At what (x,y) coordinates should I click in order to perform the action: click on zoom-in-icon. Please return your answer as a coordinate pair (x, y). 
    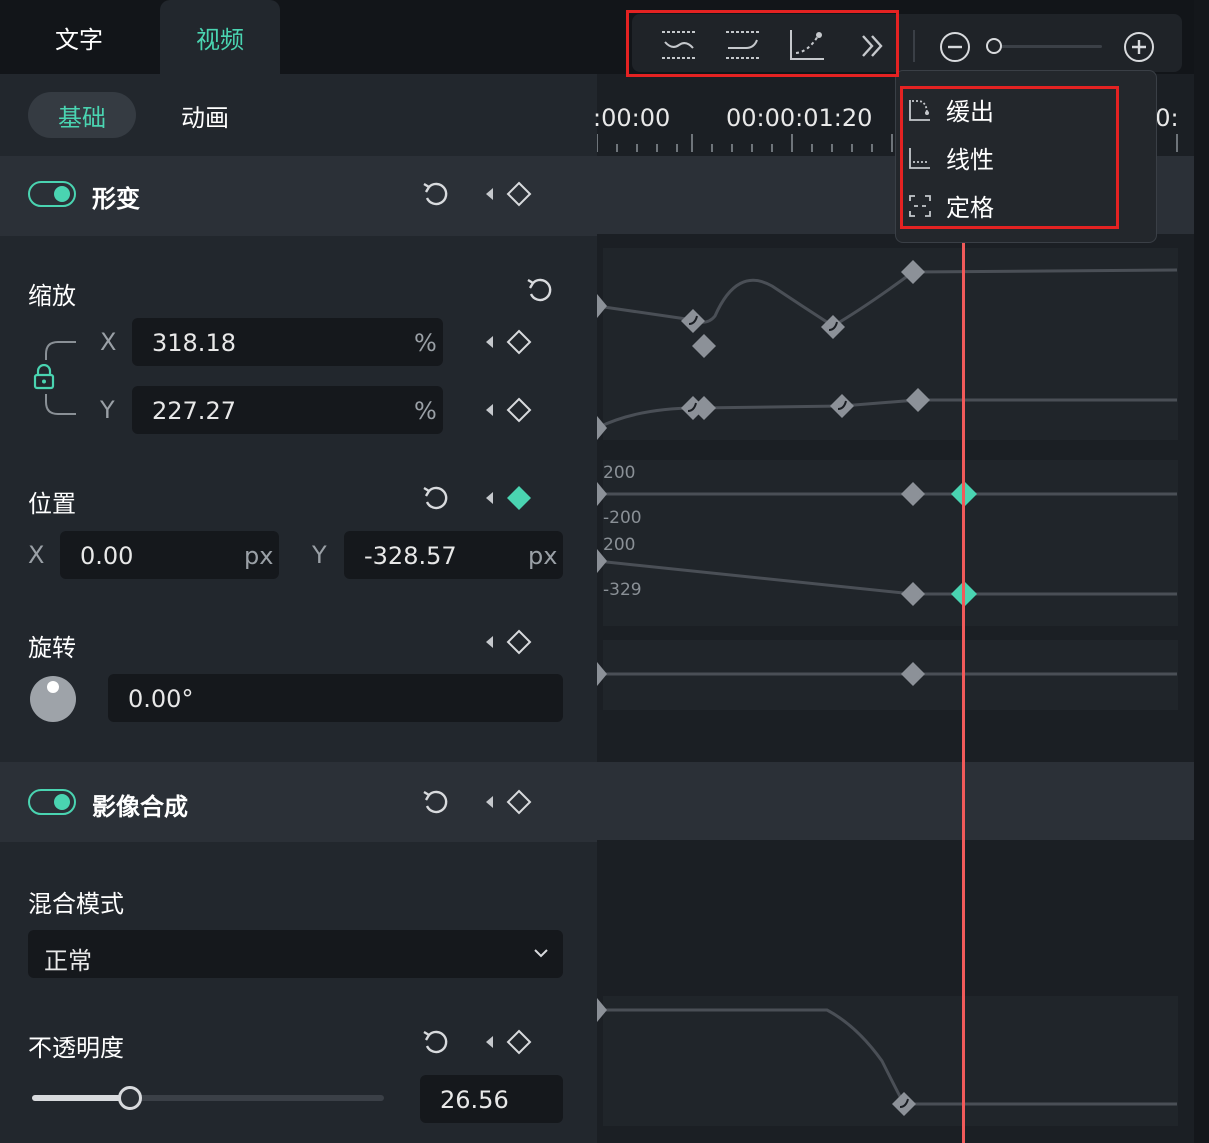
    Looking at the image, I should click on (1139, 47).